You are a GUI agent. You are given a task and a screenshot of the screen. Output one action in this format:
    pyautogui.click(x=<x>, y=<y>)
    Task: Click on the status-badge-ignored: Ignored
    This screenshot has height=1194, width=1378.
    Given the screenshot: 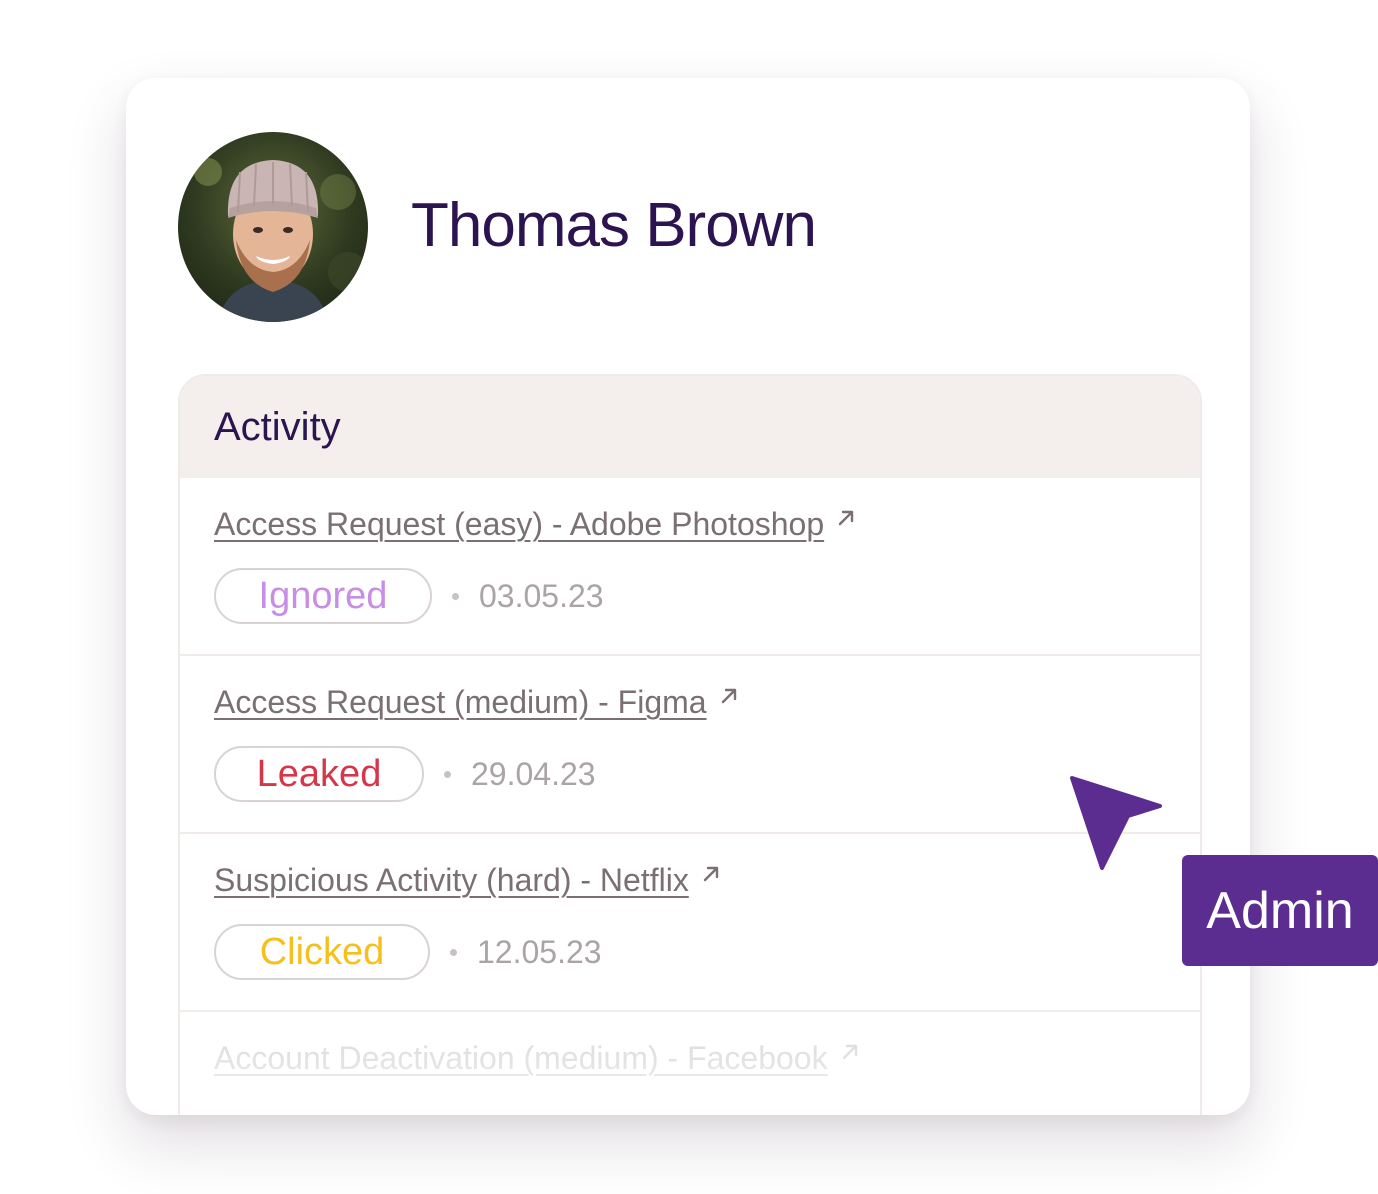 What is the action you would take?
    pyautogui.click(x=323, y=596)
    